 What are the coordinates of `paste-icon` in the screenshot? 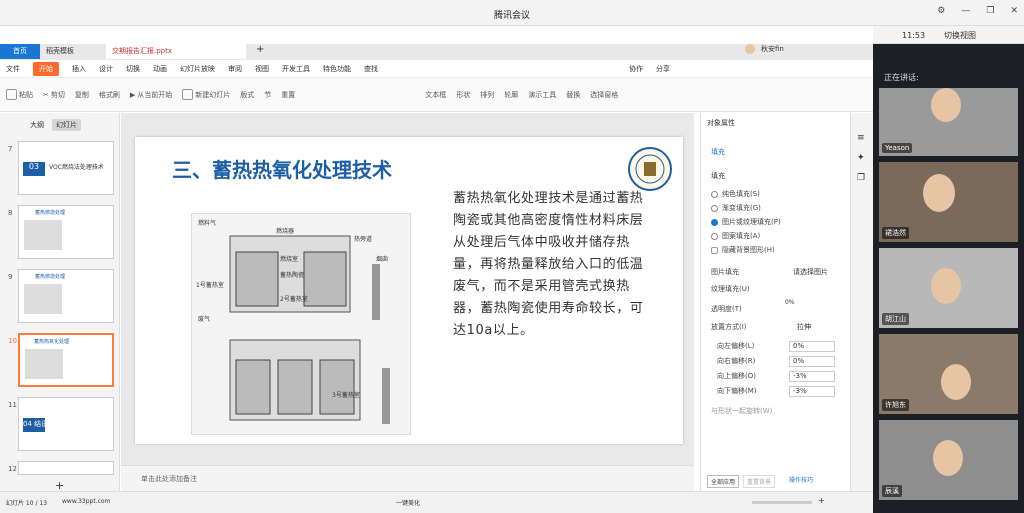 It's located at (11, 94).